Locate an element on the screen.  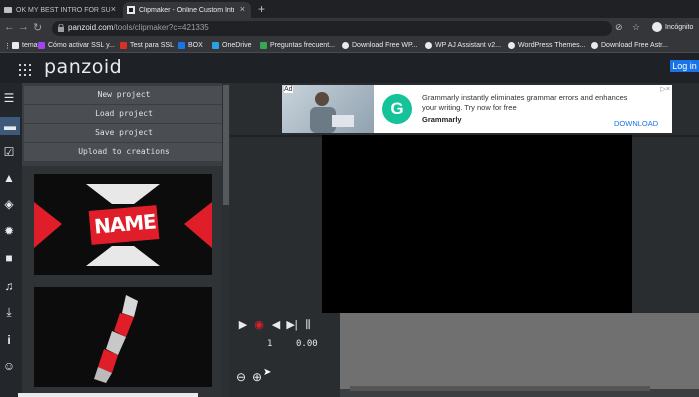
image-icon: ▲ is located at coordinates (9, 178).